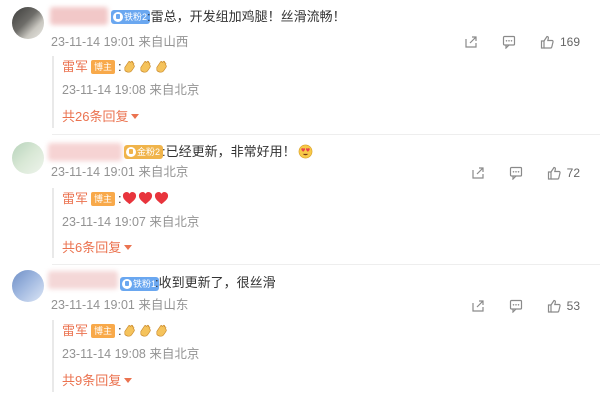 Image resolution: width=600 pixels, height=402 pixels. I want to click on more-replies-link: 共26条回复, so click(101, 117).